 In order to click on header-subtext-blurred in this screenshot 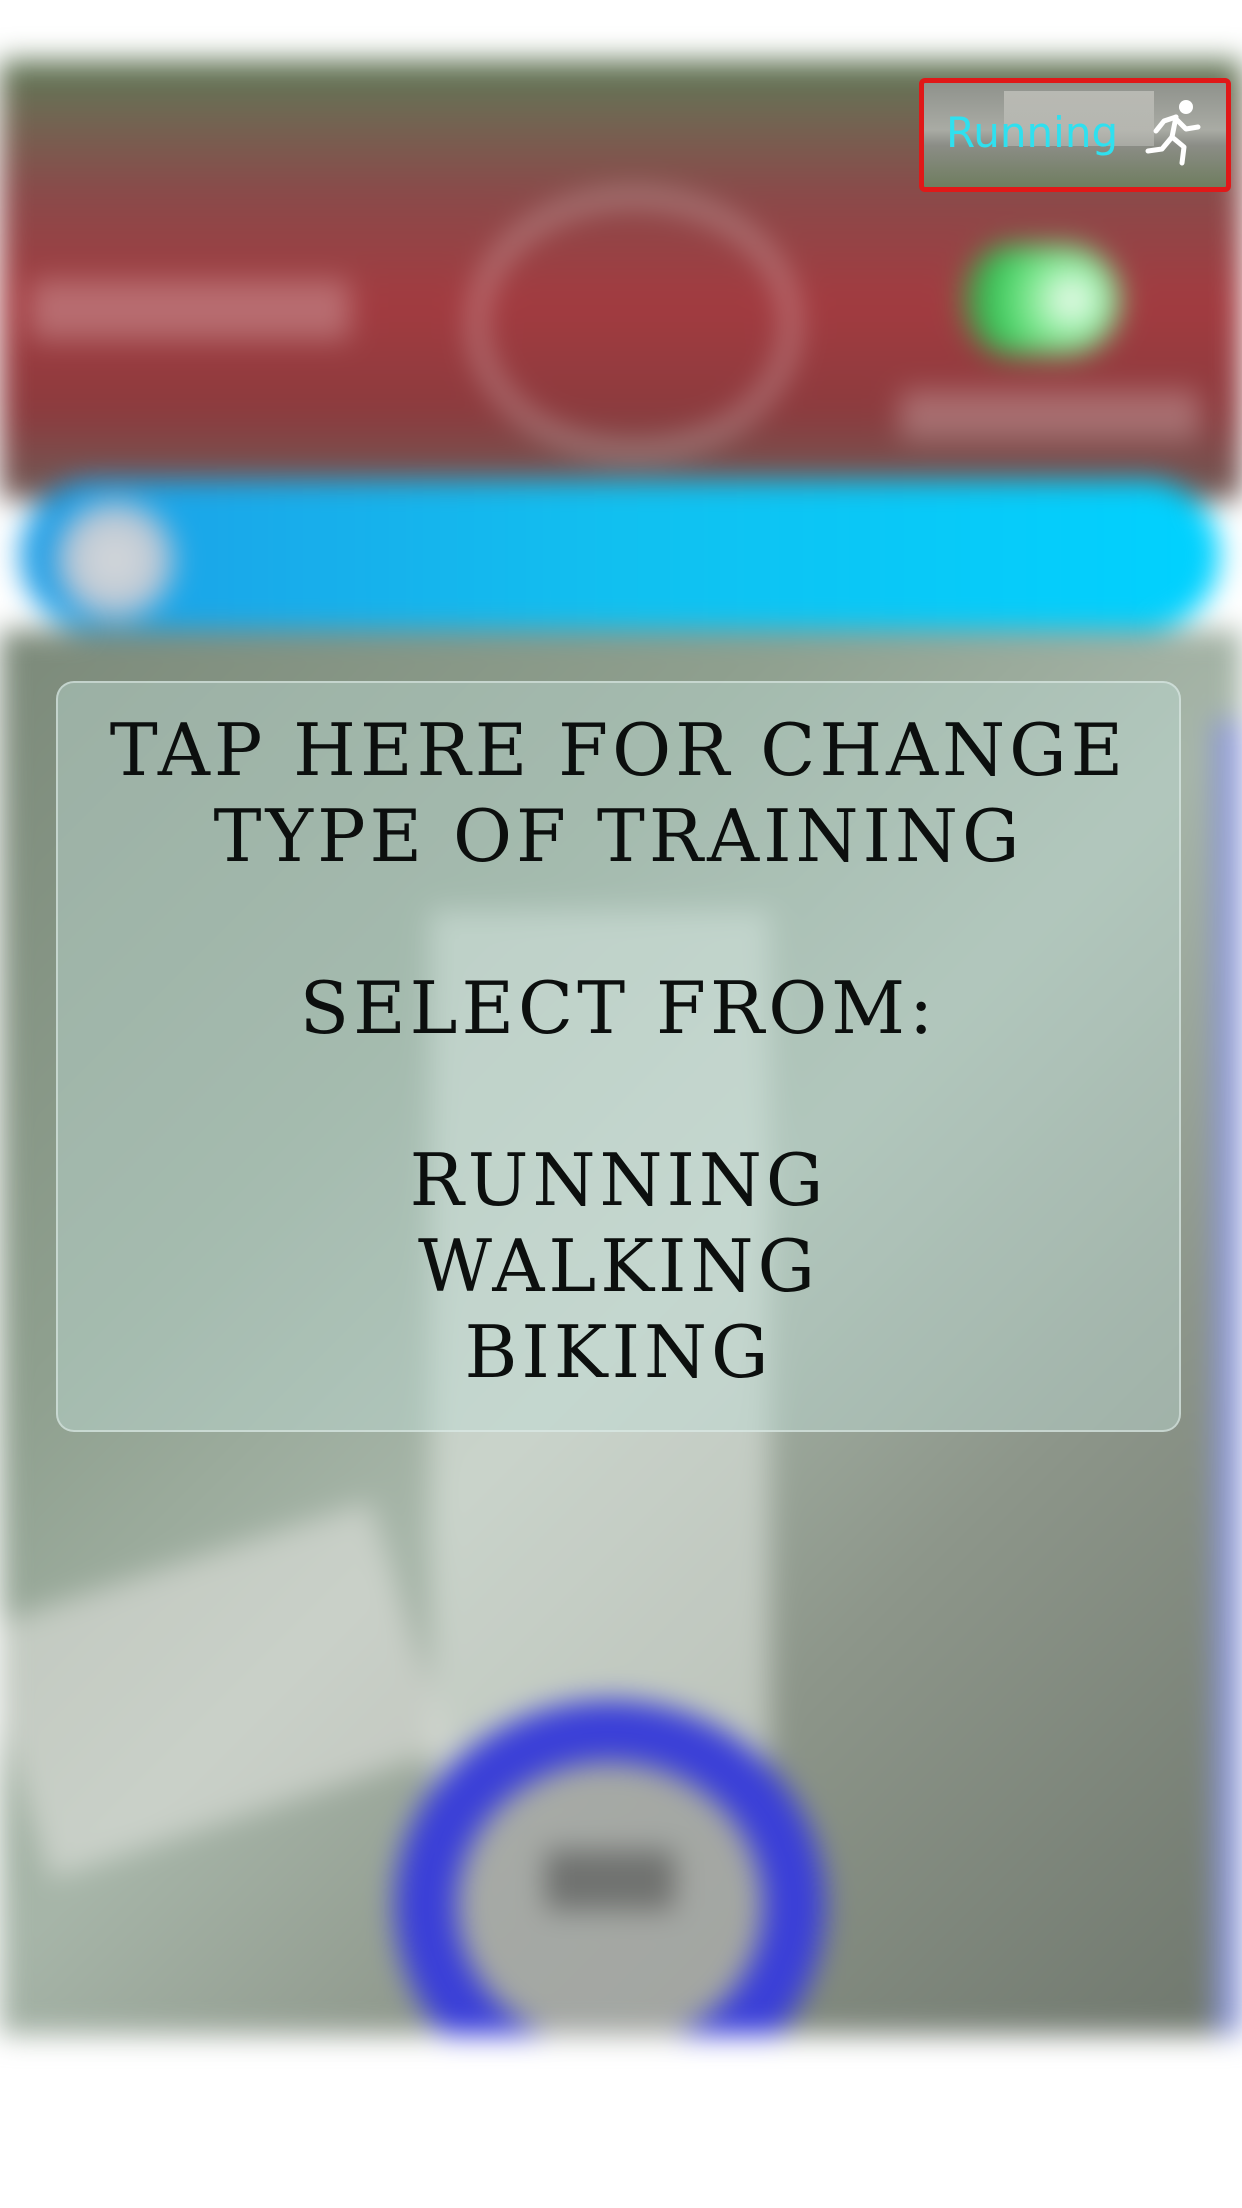, I will do `click(1050, 415)`.